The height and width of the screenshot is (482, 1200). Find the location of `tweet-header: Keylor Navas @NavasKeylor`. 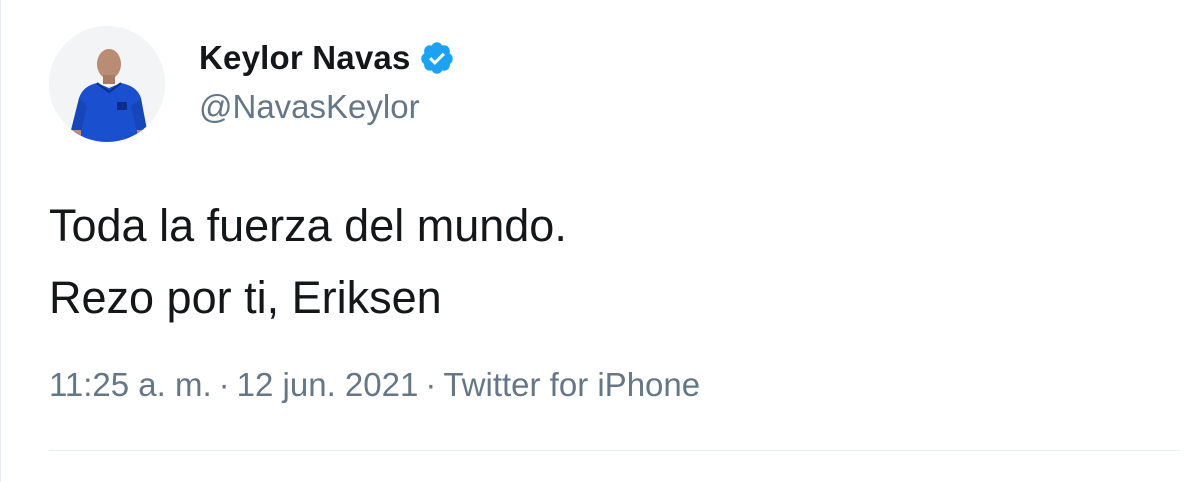

tweet-header: Keylor Navas @NavasKeylor is located at coordinates (252, 84).